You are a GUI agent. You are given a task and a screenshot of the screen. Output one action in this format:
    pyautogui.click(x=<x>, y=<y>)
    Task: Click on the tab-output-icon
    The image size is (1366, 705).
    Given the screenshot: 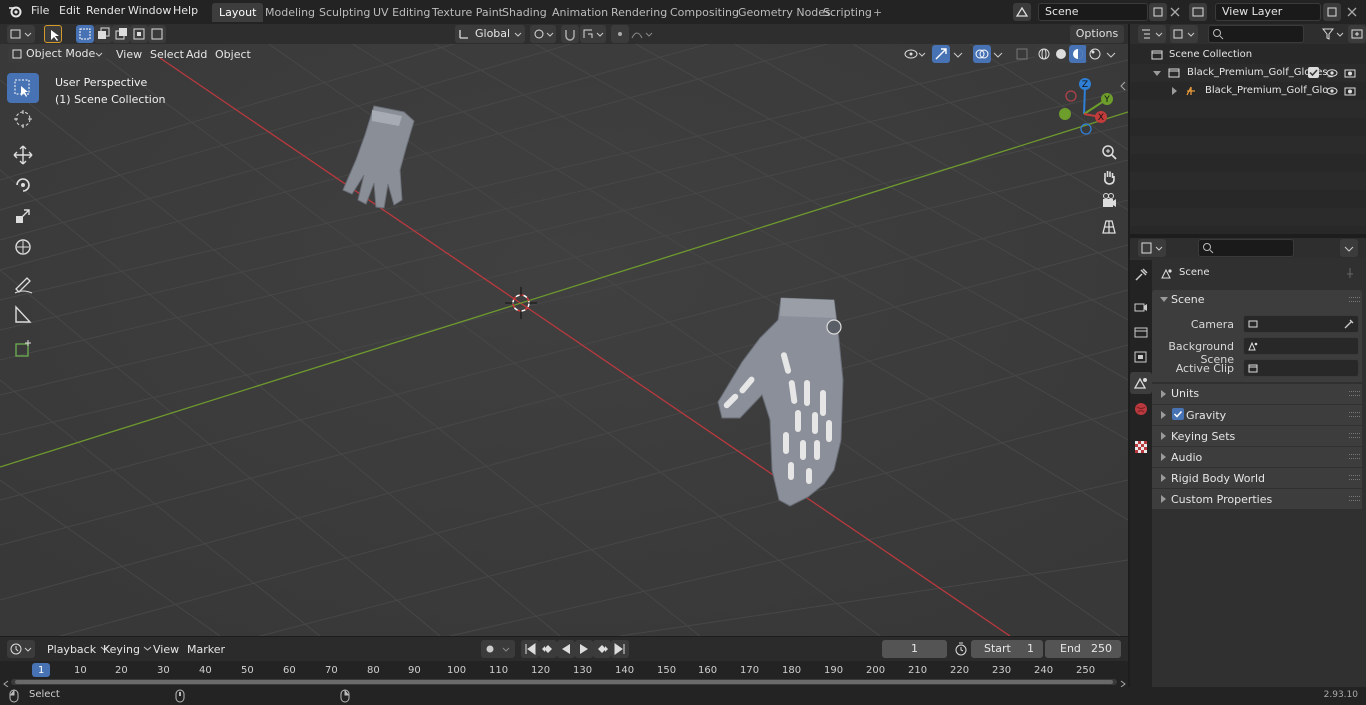 What is the action you would take?
    pyautogui.click(x=1141, y=332)
    